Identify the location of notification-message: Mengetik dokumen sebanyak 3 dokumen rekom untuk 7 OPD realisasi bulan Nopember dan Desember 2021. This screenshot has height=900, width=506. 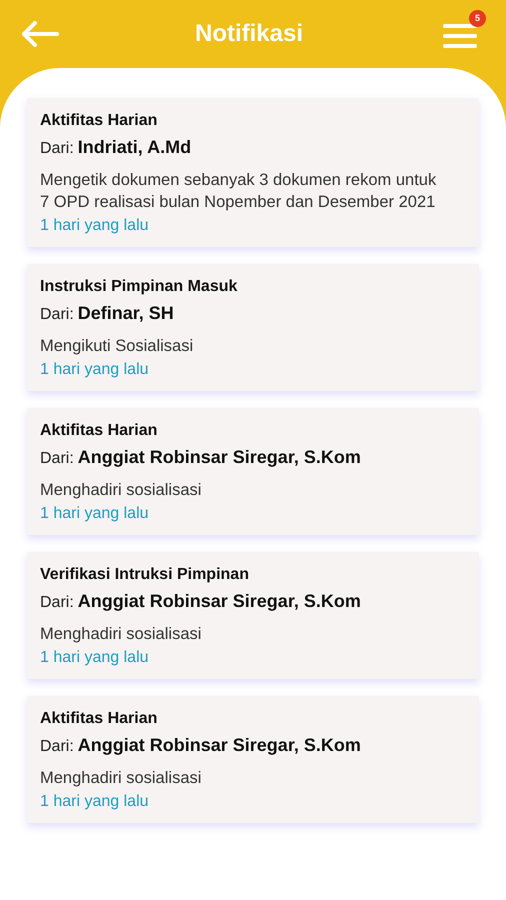
(239, 191).